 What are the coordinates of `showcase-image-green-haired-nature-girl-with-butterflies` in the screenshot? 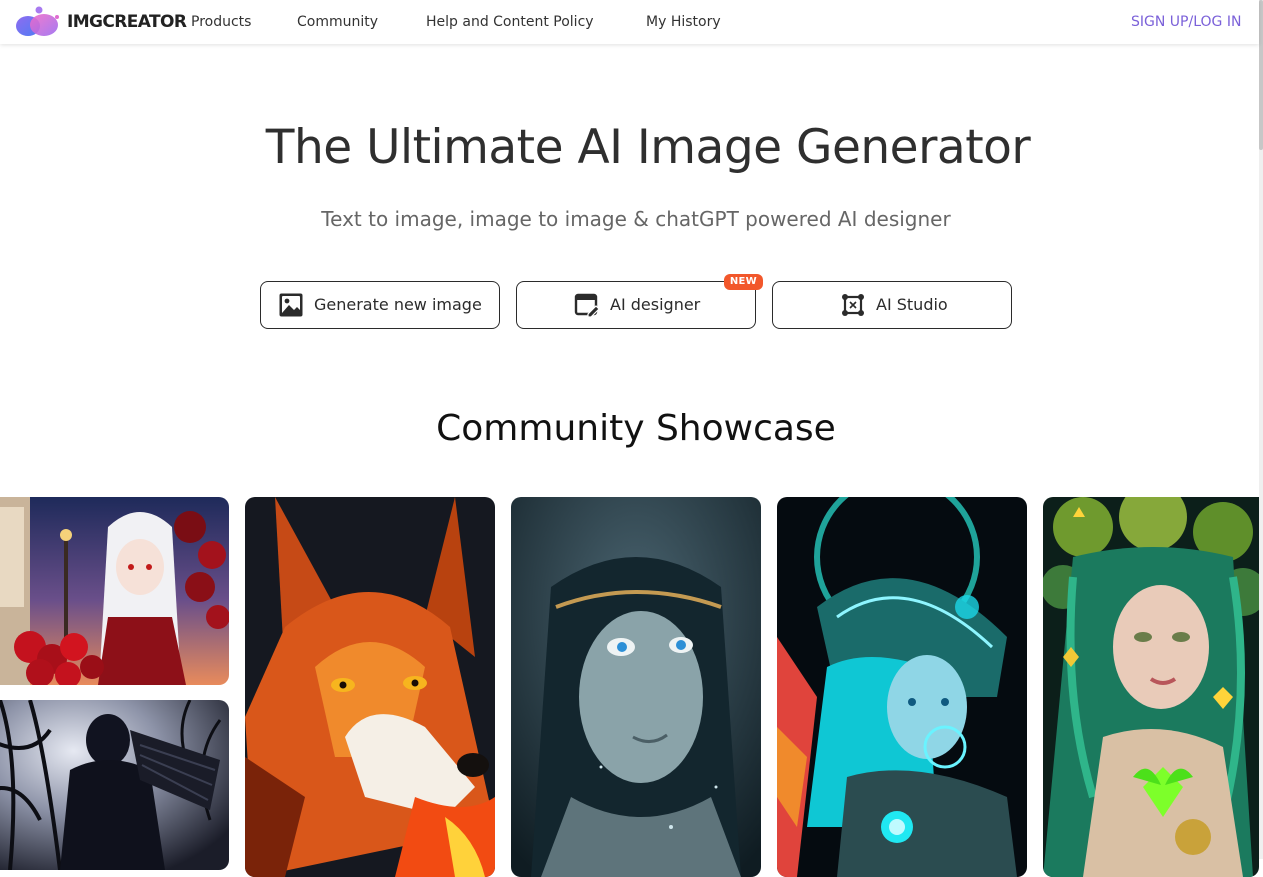 It's located at (1151, 687).